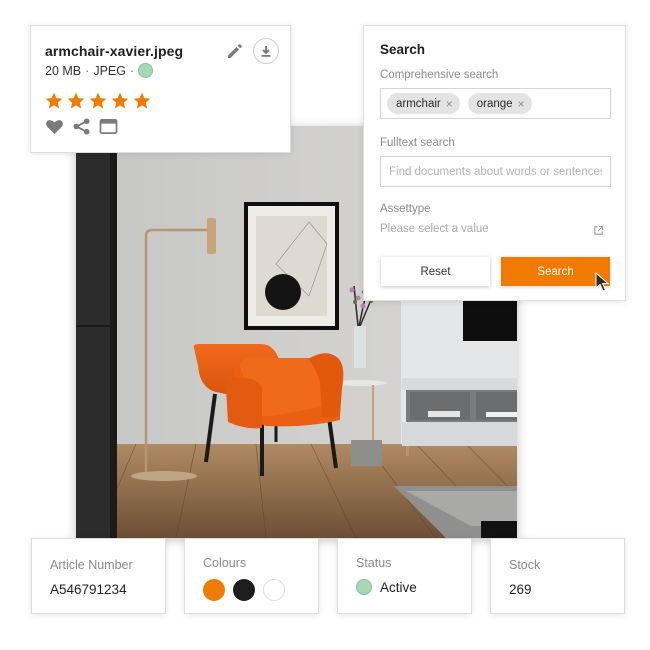 The height and width of the screenshot is (650, 650). Describe the element at coordinates (555, 271) in the screenshot. I see `search-button: Search` at that location.